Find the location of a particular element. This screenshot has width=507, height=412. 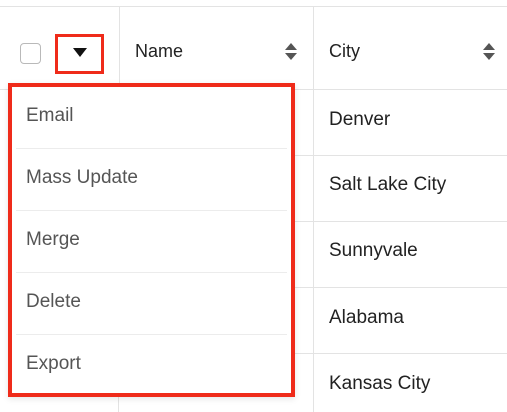

menu-item-label: Delete is located at coordinates (53, 301).